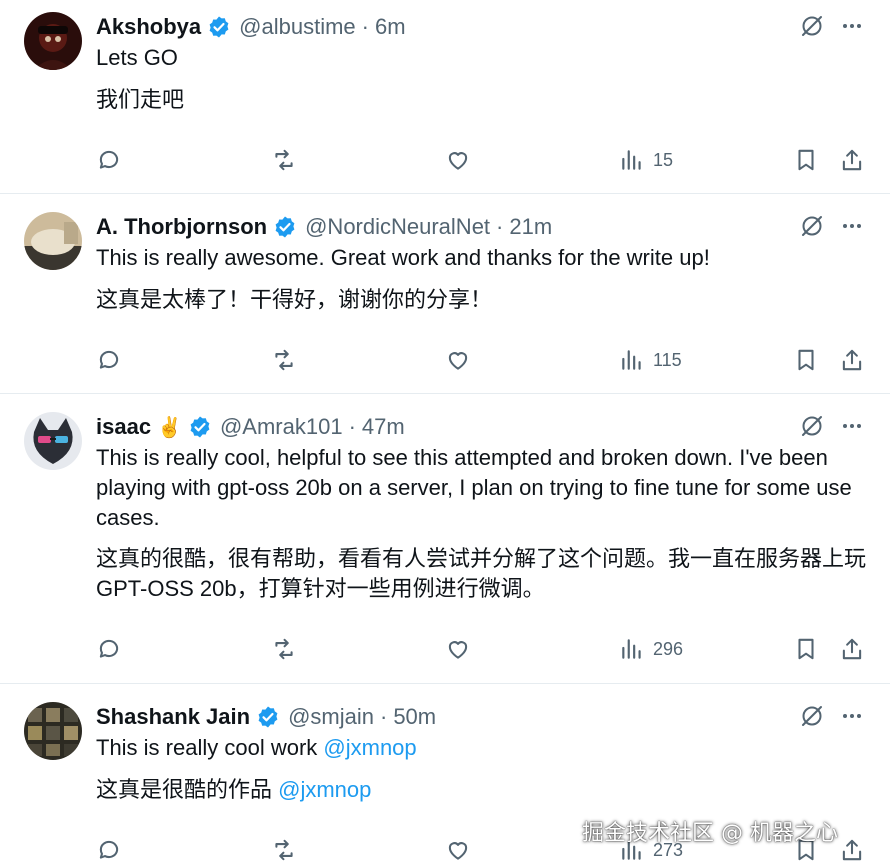 The height and width of the screenshot is (867, 890). Describe the element at coordinates (646, 160) in the screenshot. I see `views-button: 15` at that location.